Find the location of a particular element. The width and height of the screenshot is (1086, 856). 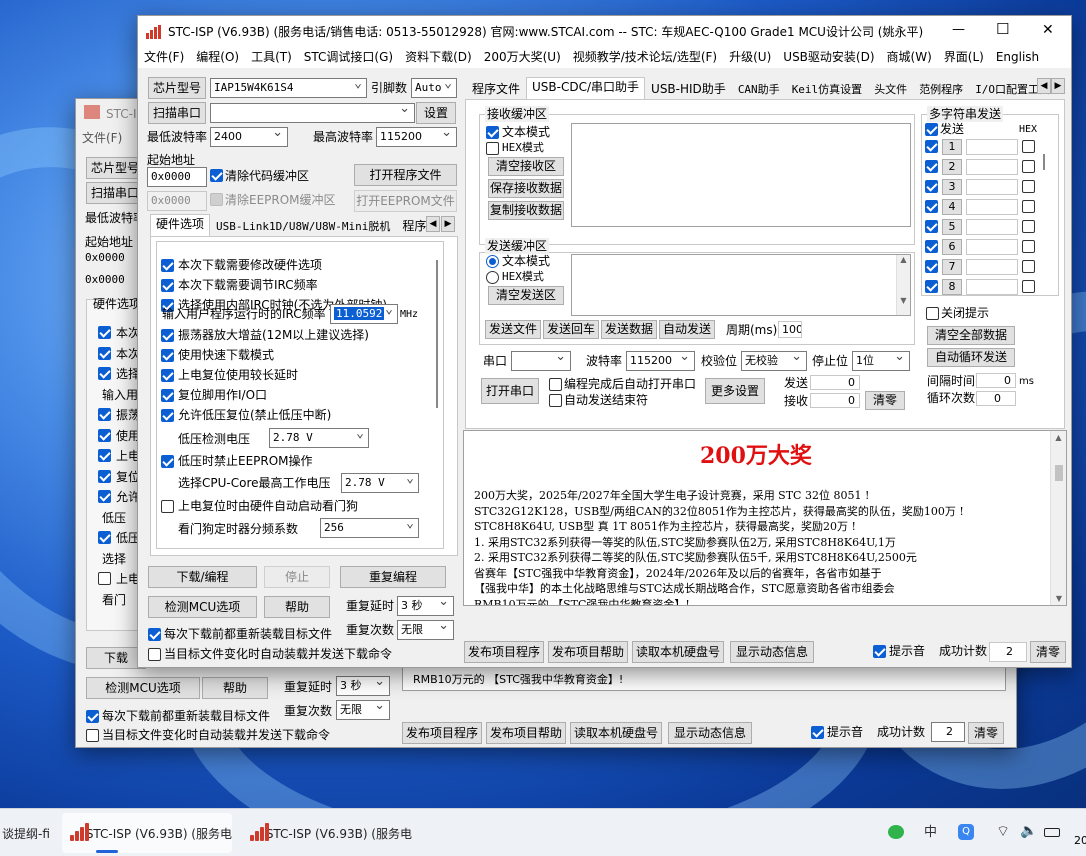

irc-select: 11.0592 is located at coordinates (364, 314).